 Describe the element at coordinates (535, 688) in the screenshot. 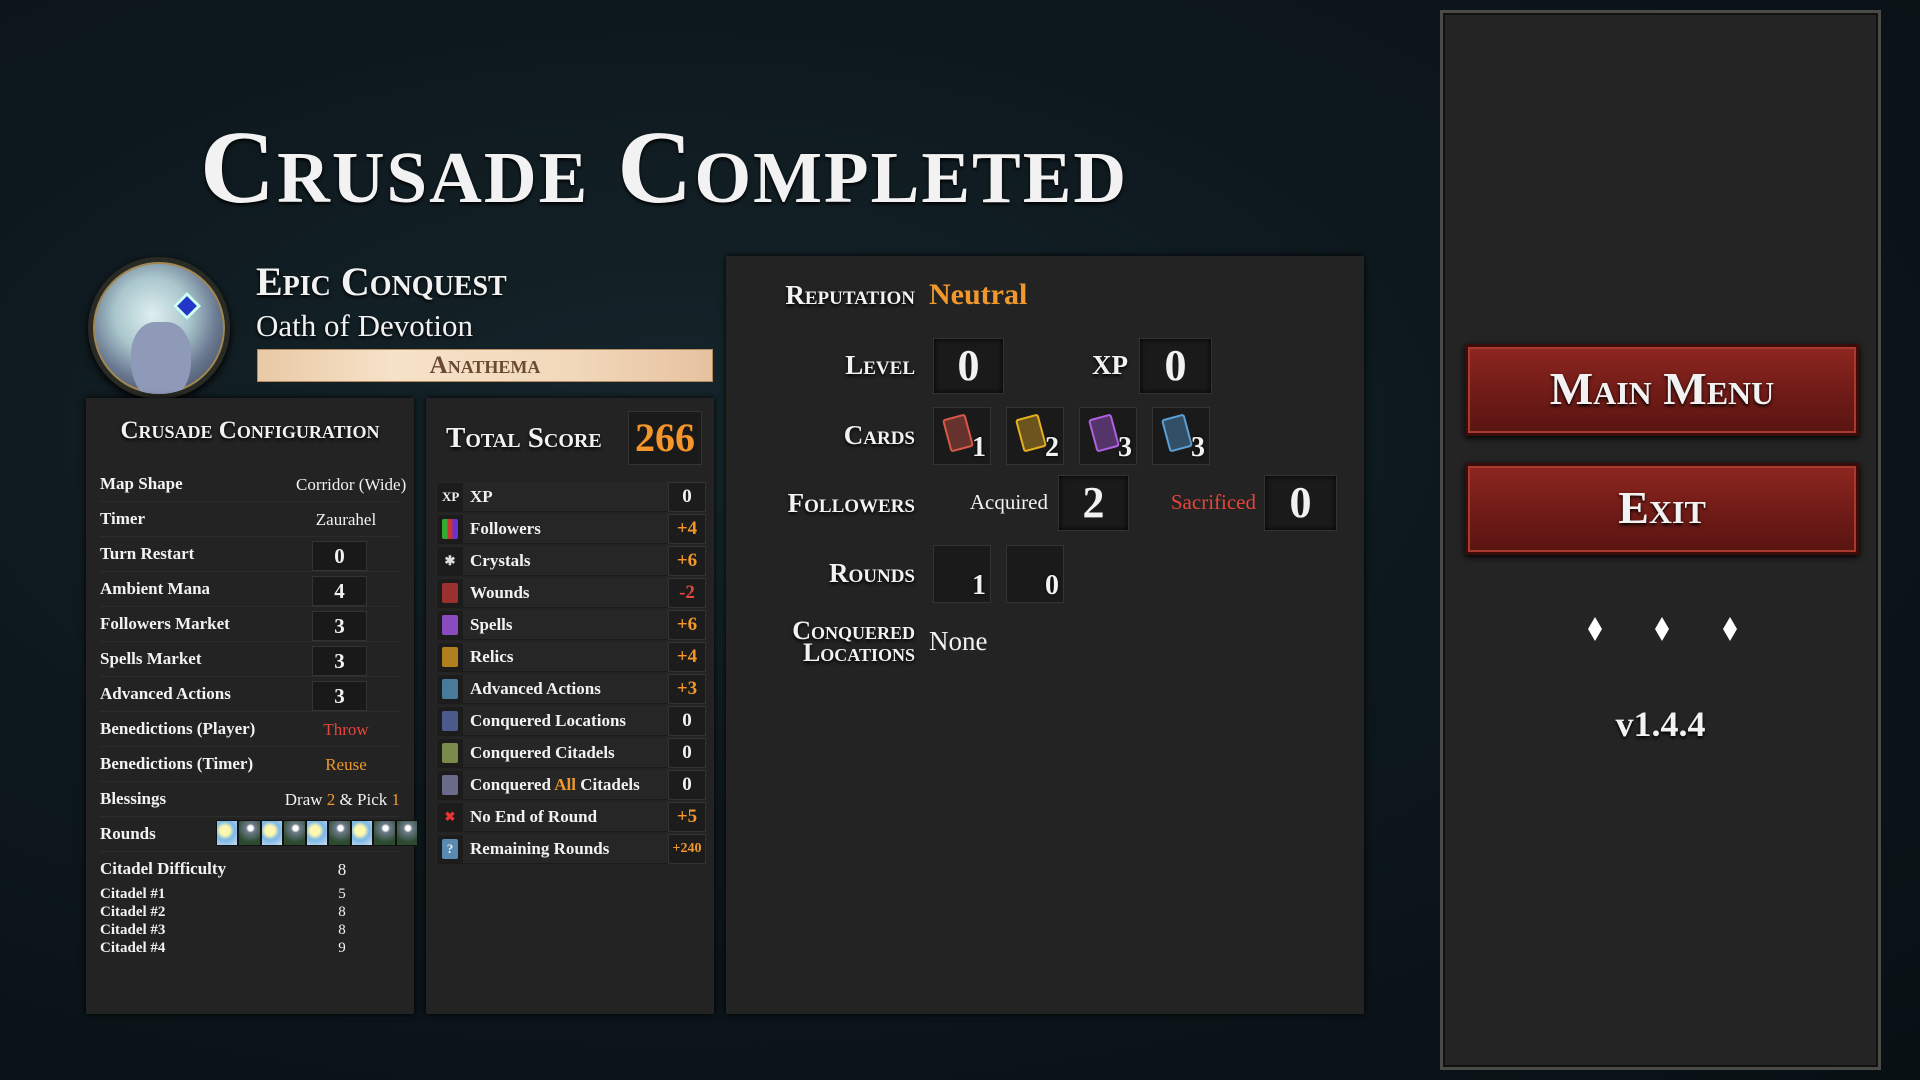

I see `score-label: Advanced Actions` at that location.